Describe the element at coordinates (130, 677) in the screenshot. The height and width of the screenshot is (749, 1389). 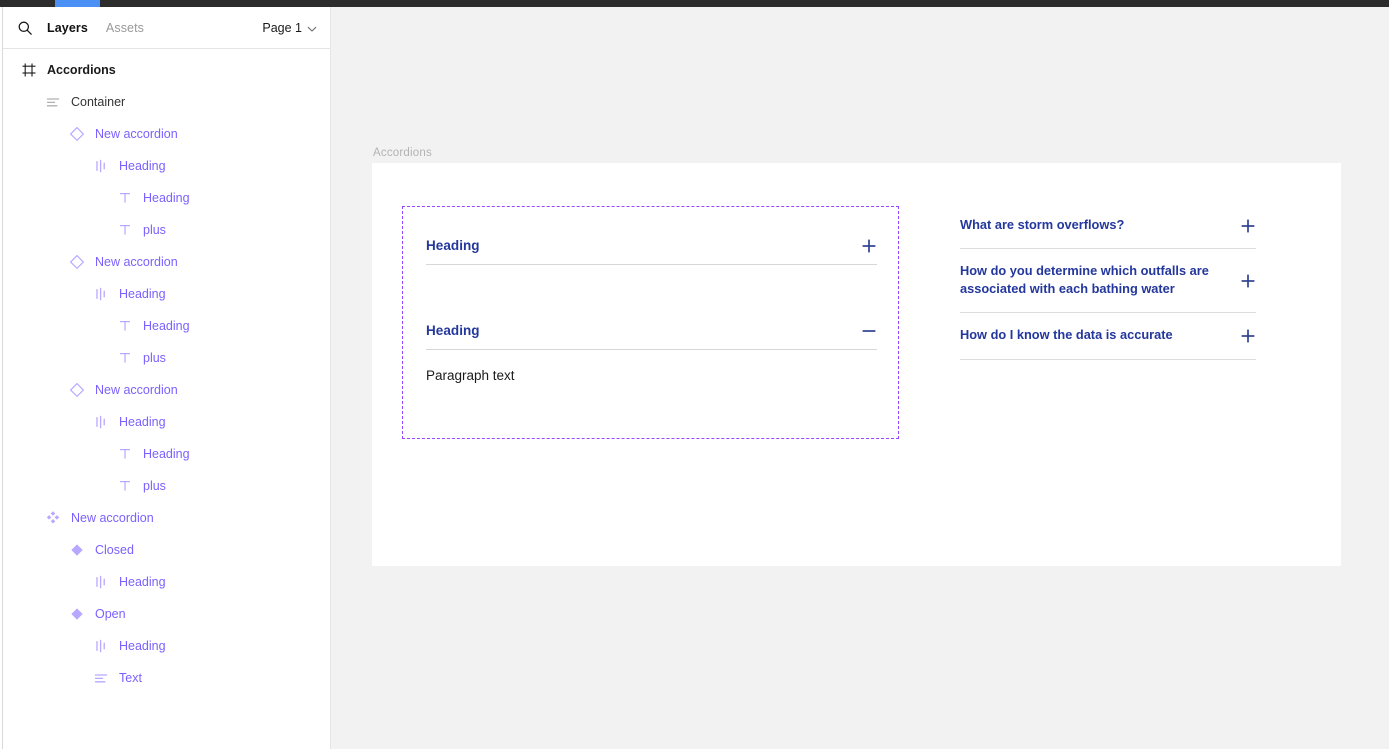
I see `layer-row-label: Text` at that location.